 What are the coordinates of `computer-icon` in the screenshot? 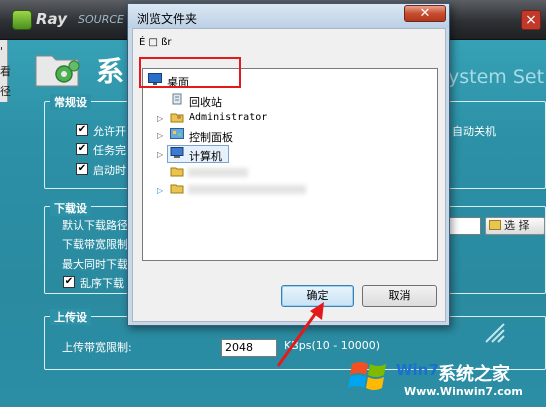 It's located at (177, 152).